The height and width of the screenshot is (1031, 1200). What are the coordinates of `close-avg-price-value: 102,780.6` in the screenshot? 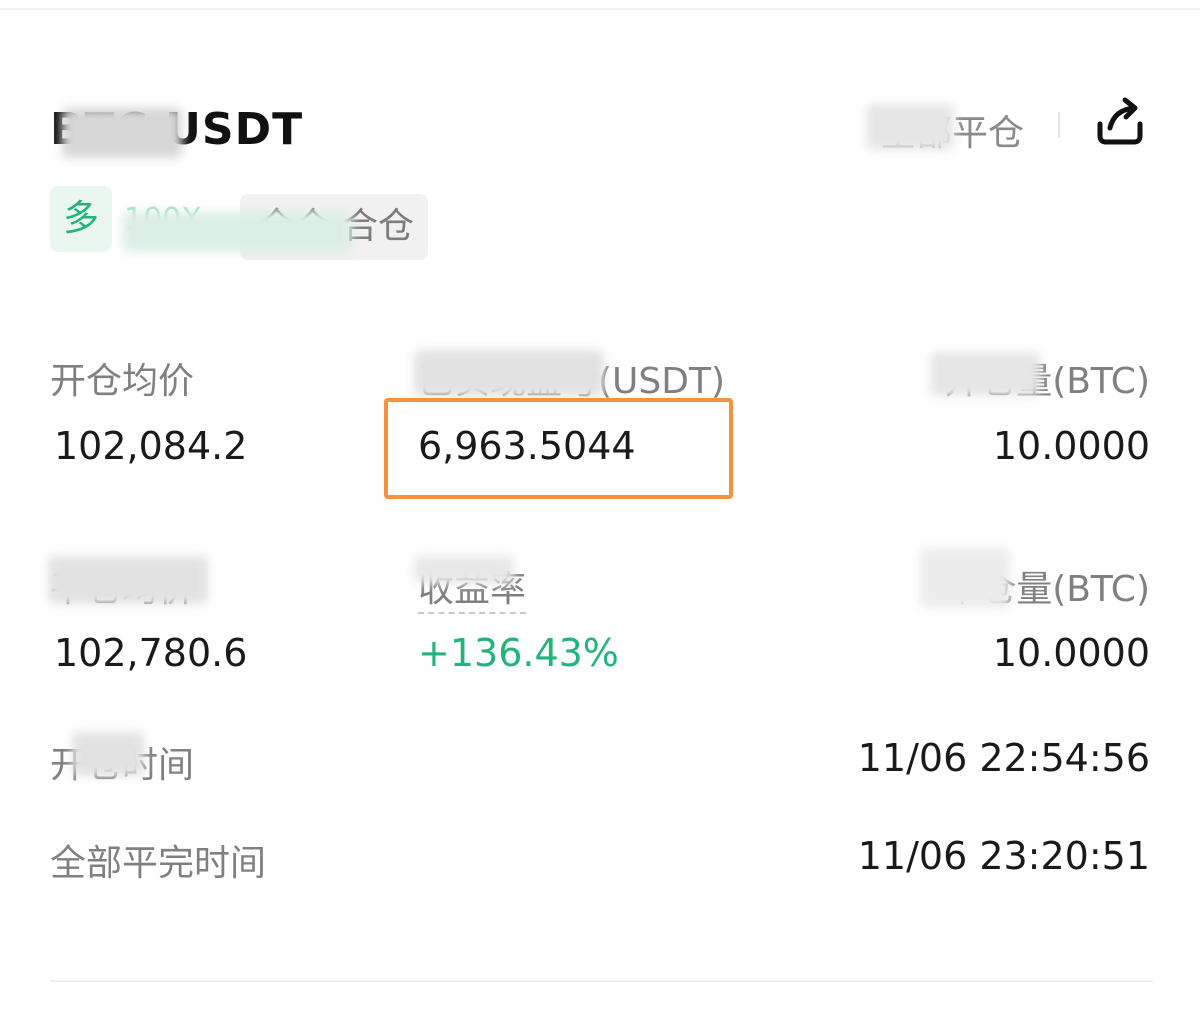 It's located at (151, 653).